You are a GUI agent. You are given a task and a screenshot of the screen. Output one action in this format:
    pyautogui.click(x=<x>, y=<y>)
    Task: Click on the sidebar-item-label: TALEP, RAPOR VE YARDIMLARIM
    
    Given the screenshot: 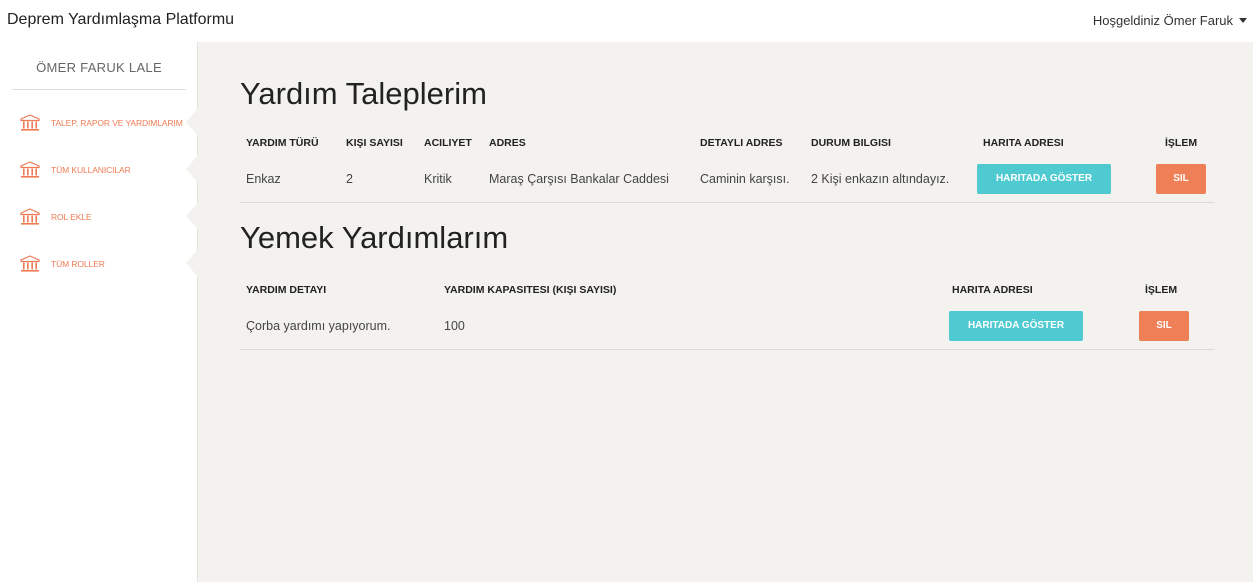 What is the action you would take?
    pyautogui.click(x=117, y=123)
    